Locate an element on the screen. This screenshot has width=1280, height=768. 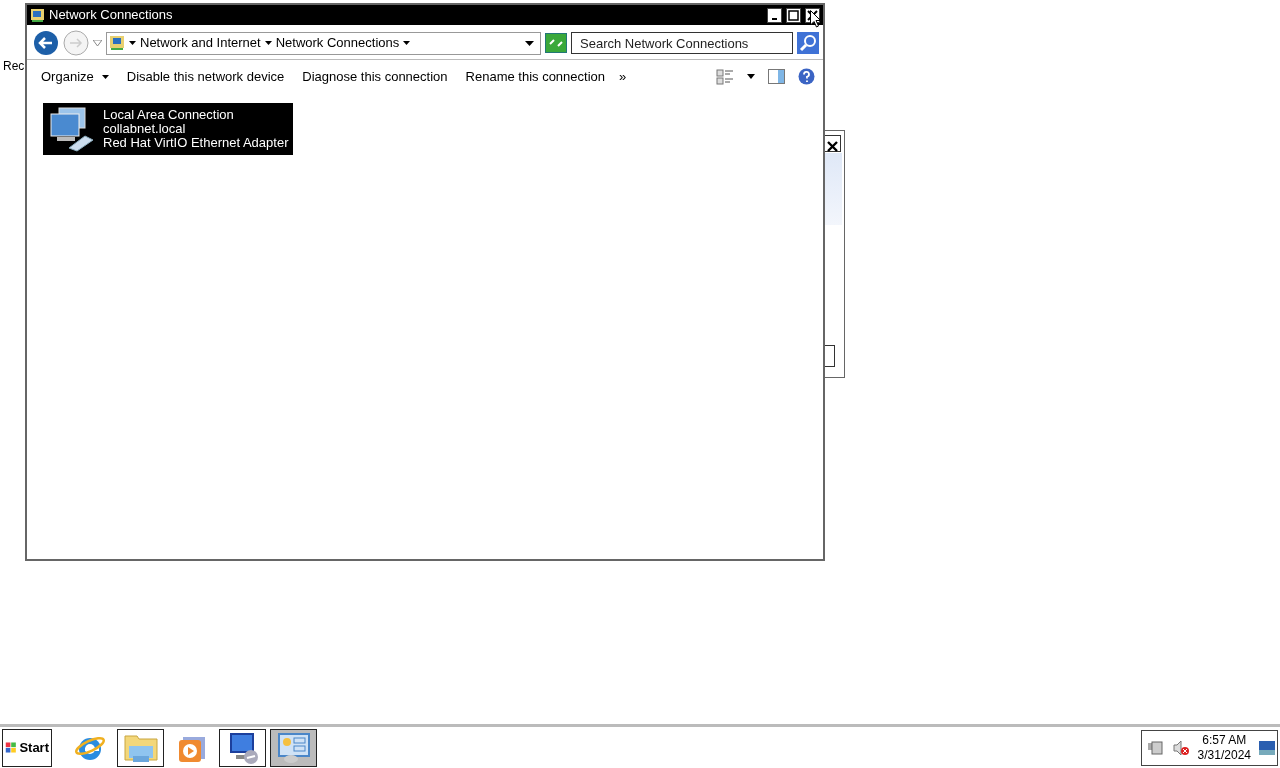
clock-date: 3/31/2024 is located at coordinates (1224, 755).